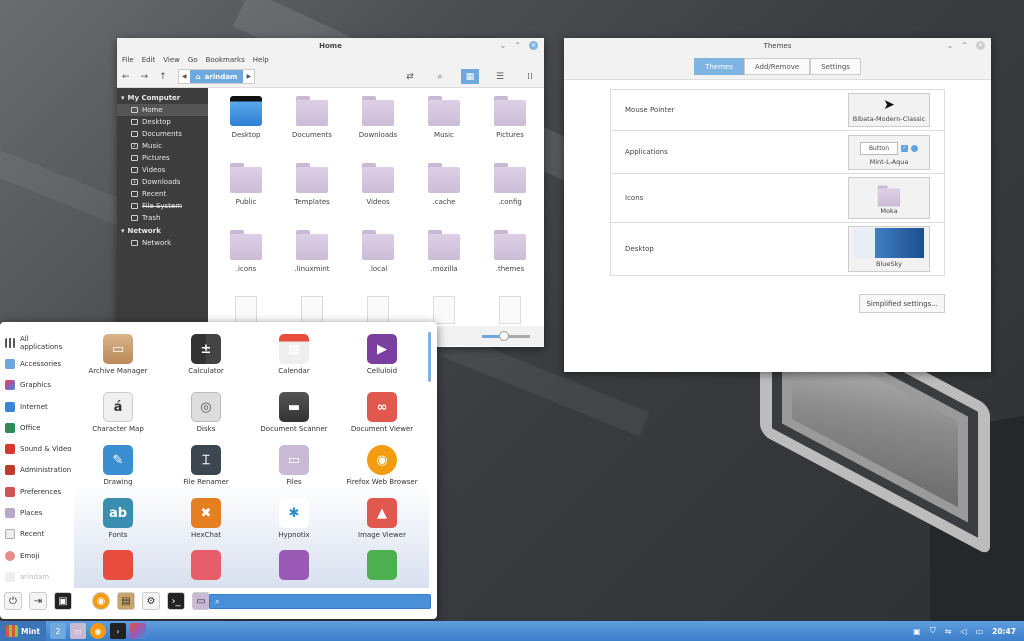 The image size is (1024, 641). I want to click on app-launcher: ± Calculator, so click(206, 354).